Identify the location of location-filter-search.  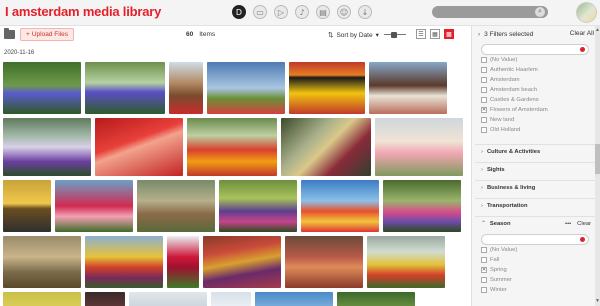
(535, 49).